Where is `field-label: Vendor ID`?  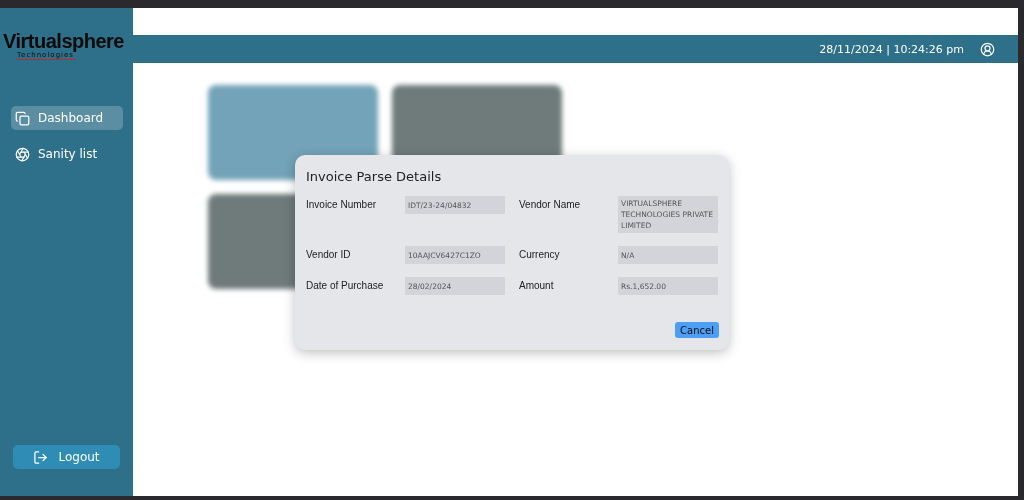
field-label: Vendor ID is located at coordinates (328, 254).